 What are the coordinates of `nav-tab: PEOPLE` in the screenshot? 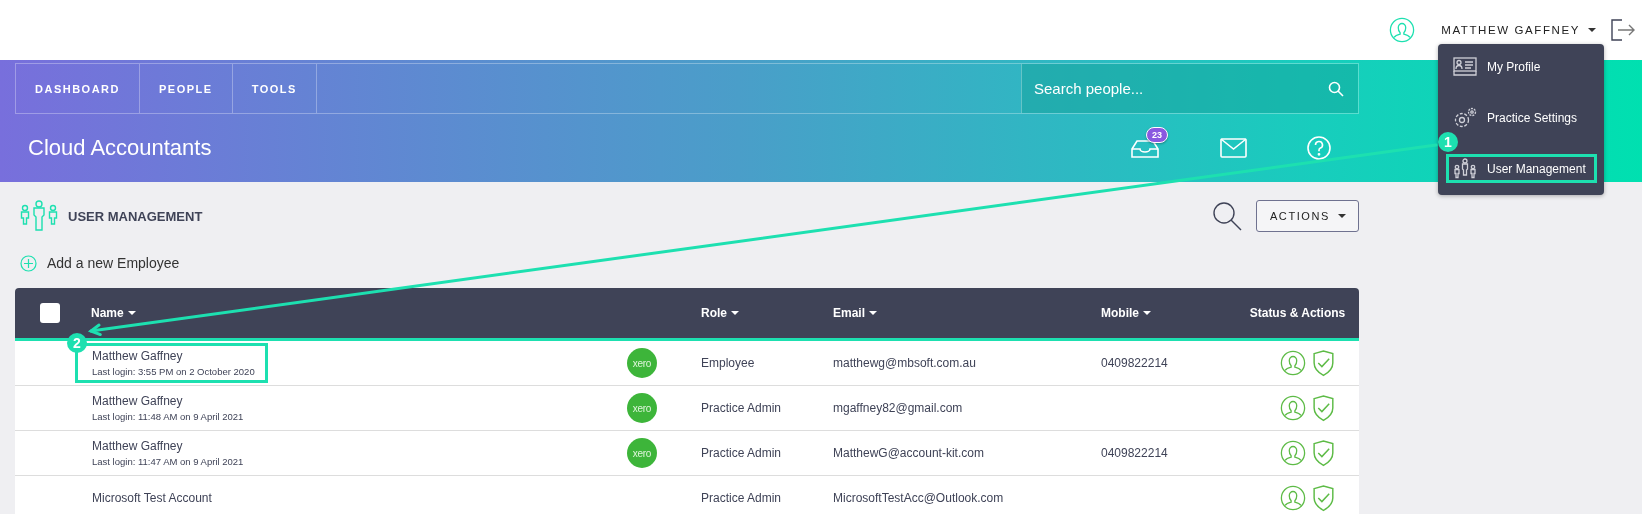 It's located at (186, 88).